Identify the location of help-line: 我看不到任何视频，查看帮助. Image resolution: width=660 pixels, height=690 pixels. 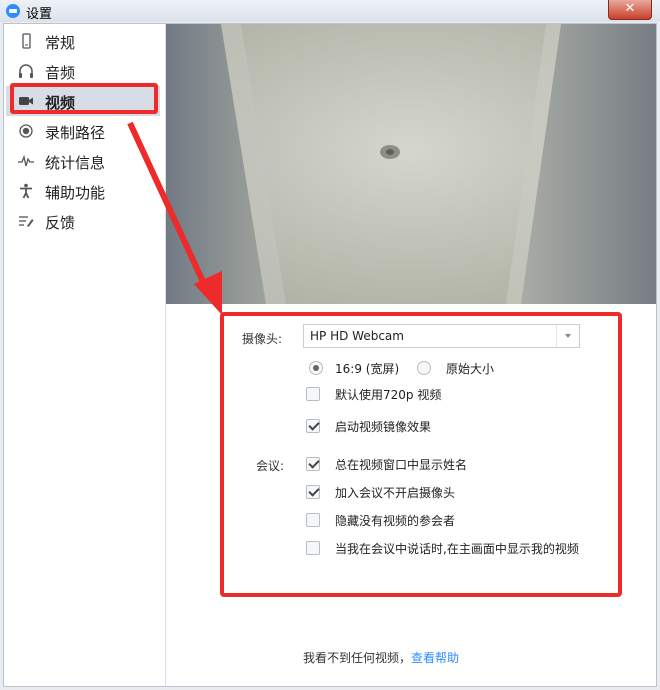
(381, 657).